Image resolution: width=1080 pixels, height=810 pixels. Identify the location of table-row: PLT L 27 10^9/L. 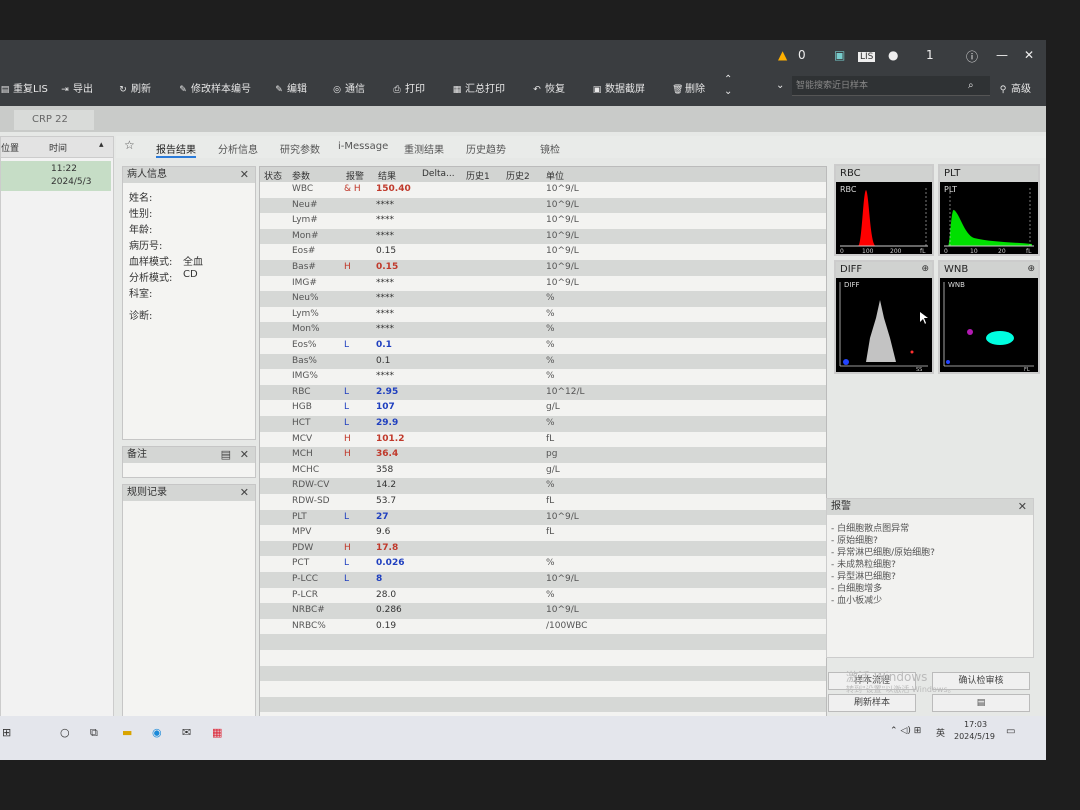
(543, 517).